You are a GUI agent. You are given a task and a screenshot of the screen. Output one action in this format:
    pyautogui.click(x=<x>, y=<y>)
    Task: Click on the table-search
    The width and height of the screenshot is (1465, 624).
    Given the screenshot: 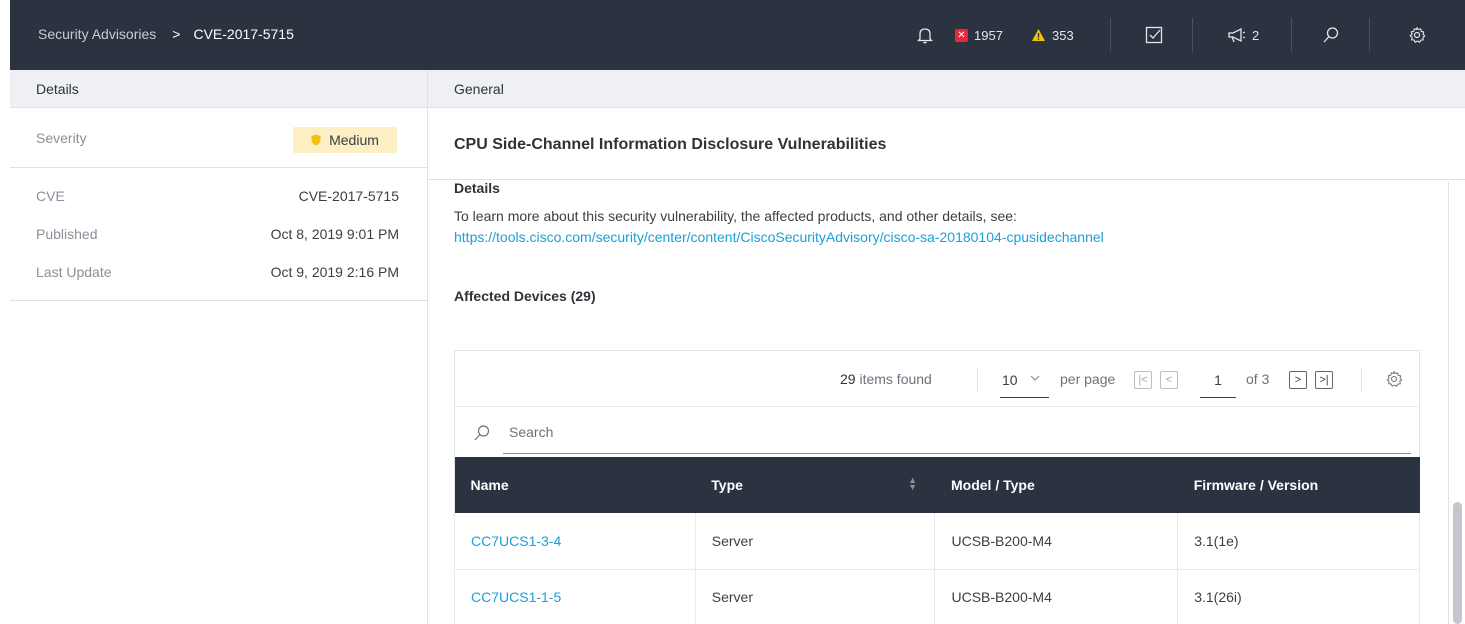 What is the action you would take?
    pyautogui.click(x=937, y=431)
    